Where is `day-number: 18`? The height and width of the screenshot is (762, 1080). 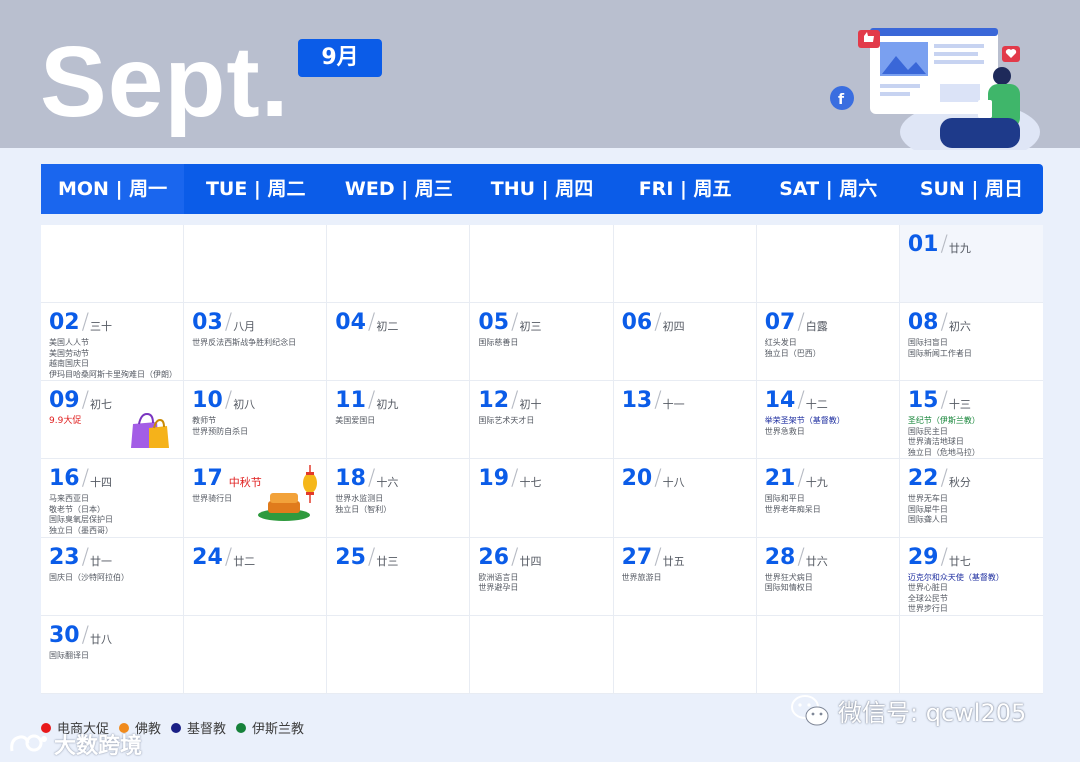 day-number: 18 is located at coordinates (350, 479).